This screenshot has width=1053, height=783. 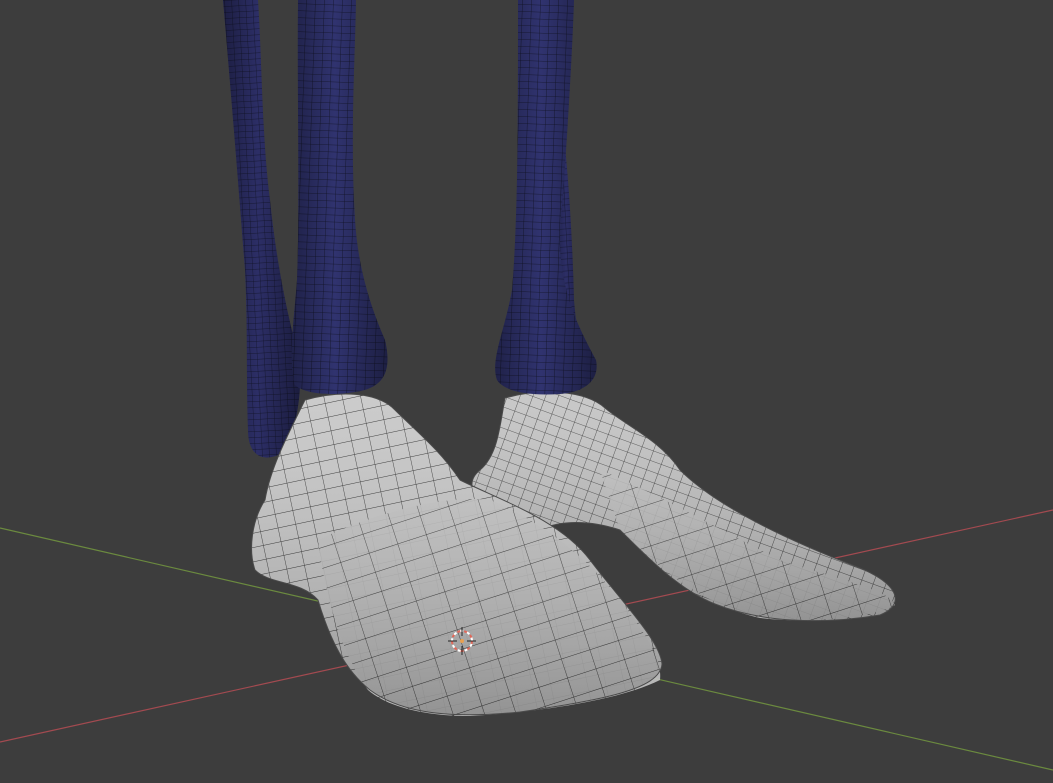 I want to click on fibula-left, so click(x=262, y=229).